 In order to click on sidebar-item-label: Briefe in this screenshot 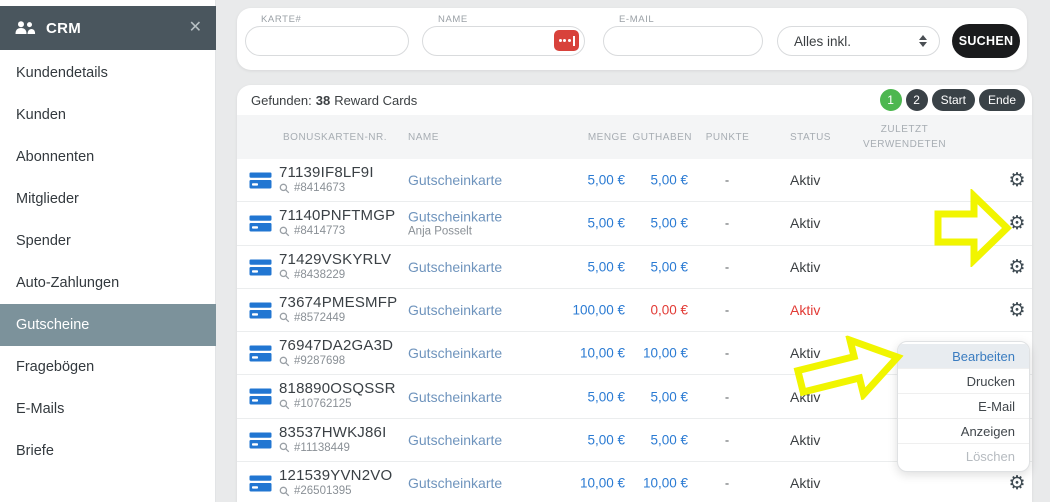, I will do `click(35, 451)`.